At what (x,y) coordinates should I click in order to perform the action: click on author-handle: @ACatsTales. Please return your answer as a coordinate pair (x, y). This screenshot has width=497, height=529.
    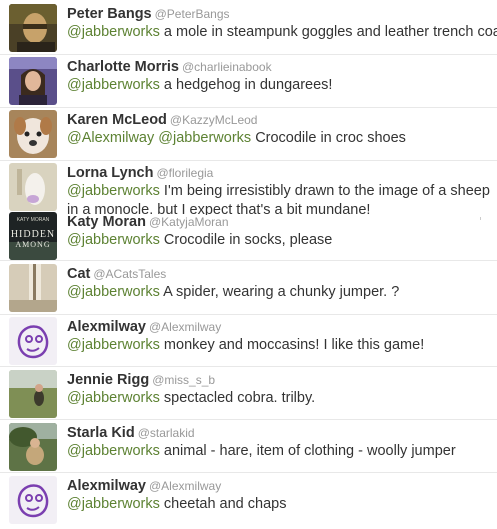
    Looking at the image, I should click on (129, 274).